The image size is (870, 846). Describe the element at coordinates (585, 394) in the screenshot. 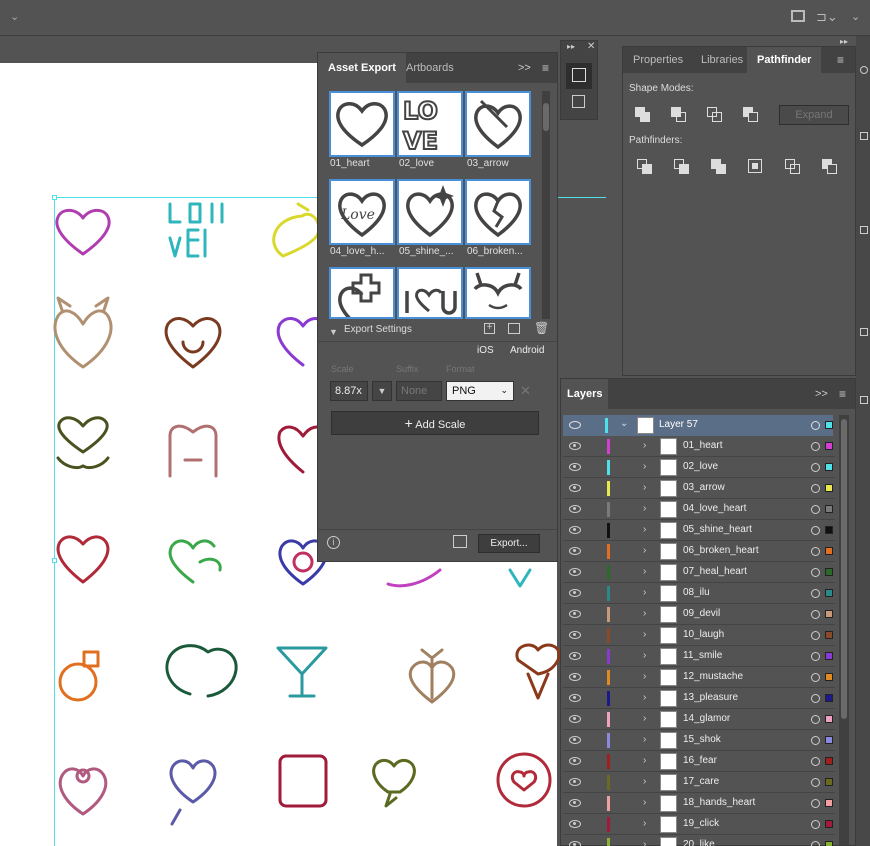

I see `tab-layers: Layers` at that location.